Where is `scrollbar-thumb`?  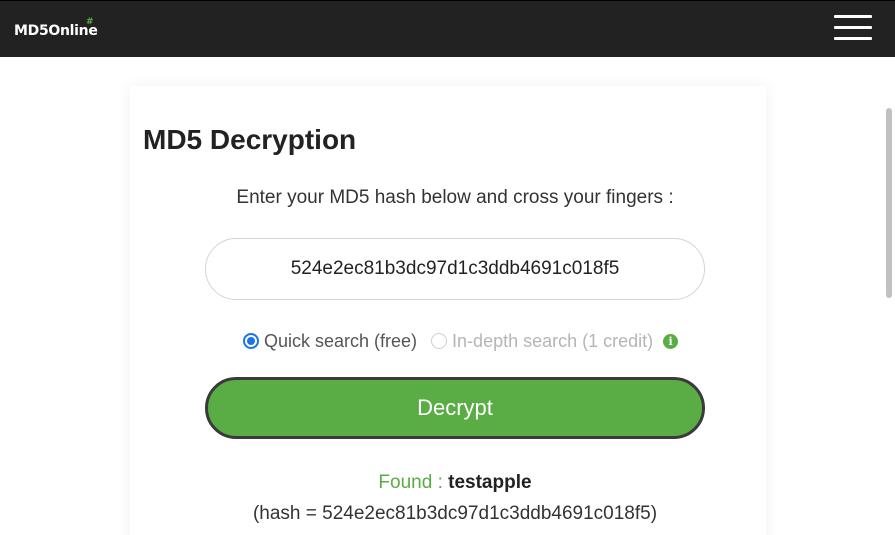 scrollbar-thumb is located at coordinates (889, 203).